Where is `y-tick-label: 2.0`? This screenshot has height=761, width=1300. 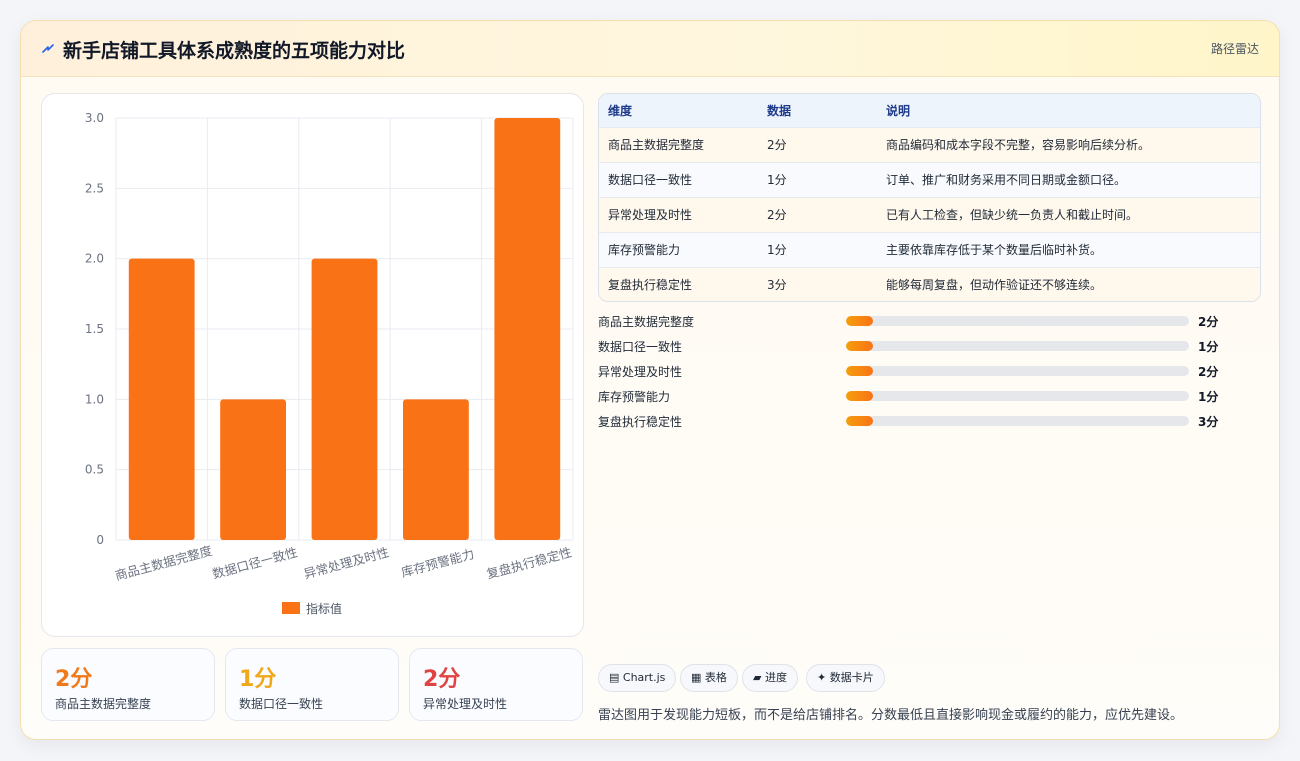 y-tick-label: 2.0 is located at coordinates (94, 259).